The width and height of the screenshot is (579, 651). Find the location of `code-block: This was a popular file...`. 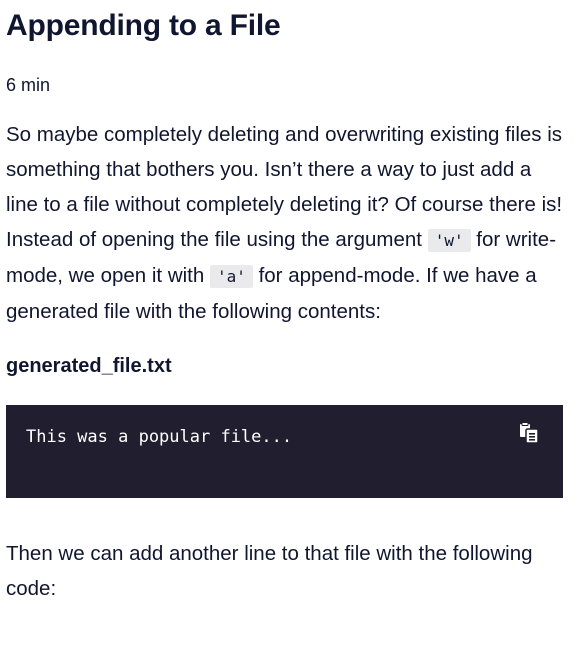

code-block: This was a popular file... is located at coordinates (284, 451).